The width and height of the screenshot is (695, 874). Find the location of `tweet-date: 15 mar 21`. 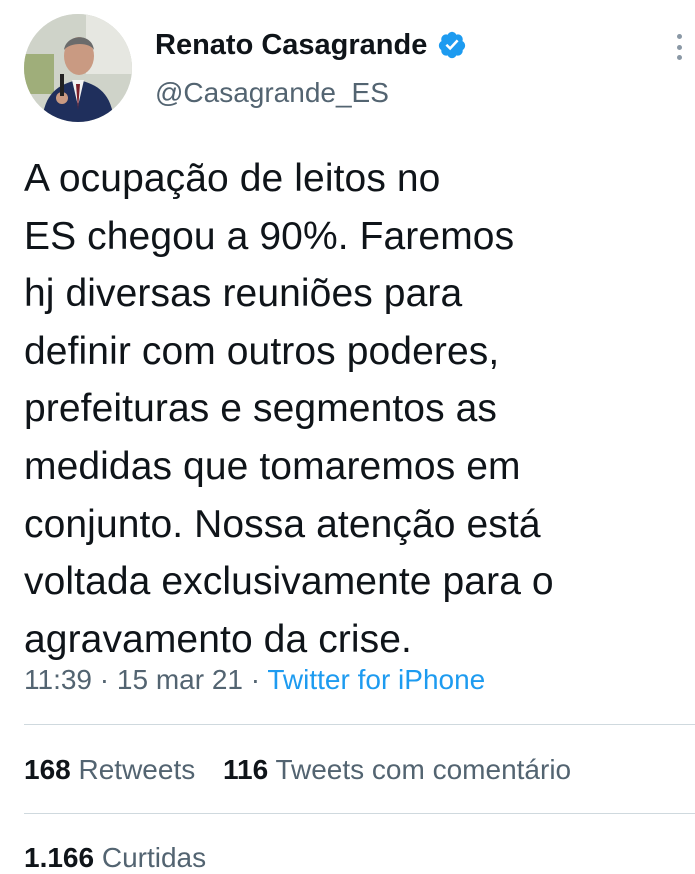

tweet-date: 15 mar 21 is located at coordinates (180, 679).